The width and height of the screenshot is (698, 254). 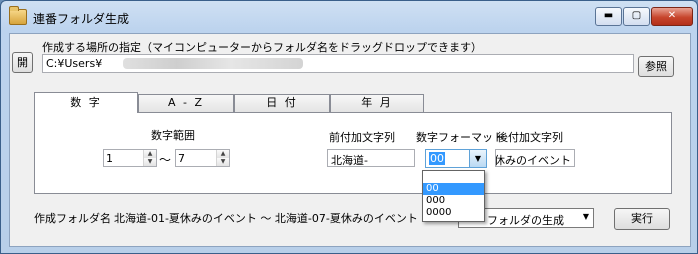 I want to click on dropdown-option: 00, so click(x=453, y=189).